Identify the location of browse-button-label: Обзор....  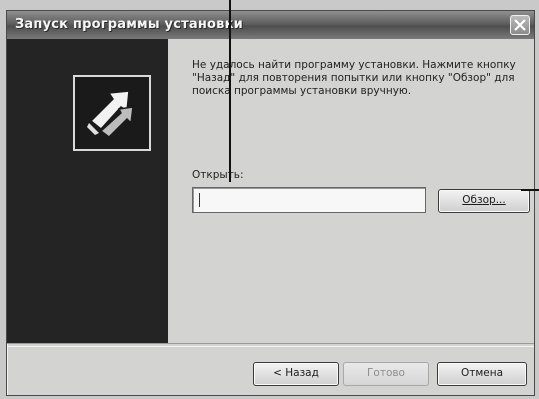
(484, 200).